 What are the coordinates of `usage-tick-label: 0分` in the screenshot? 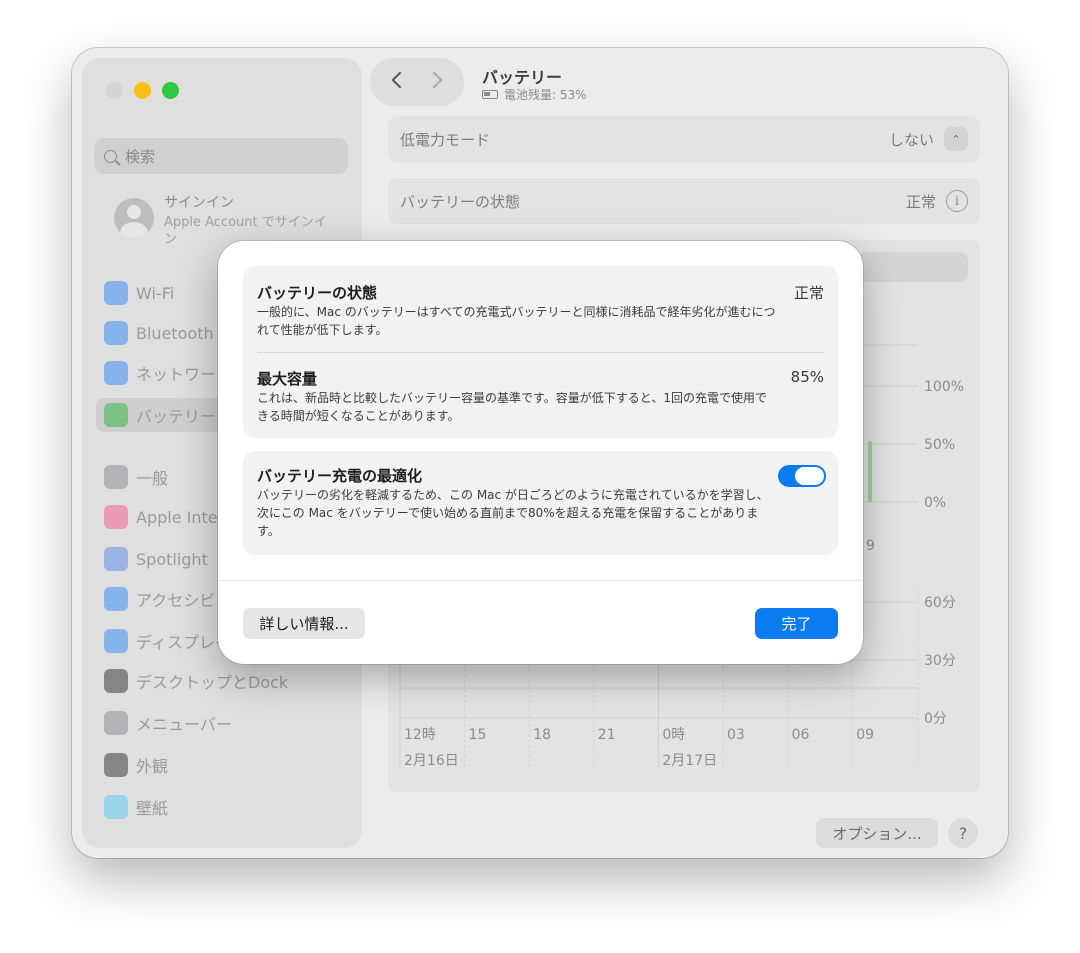 It's located at (935, 719).